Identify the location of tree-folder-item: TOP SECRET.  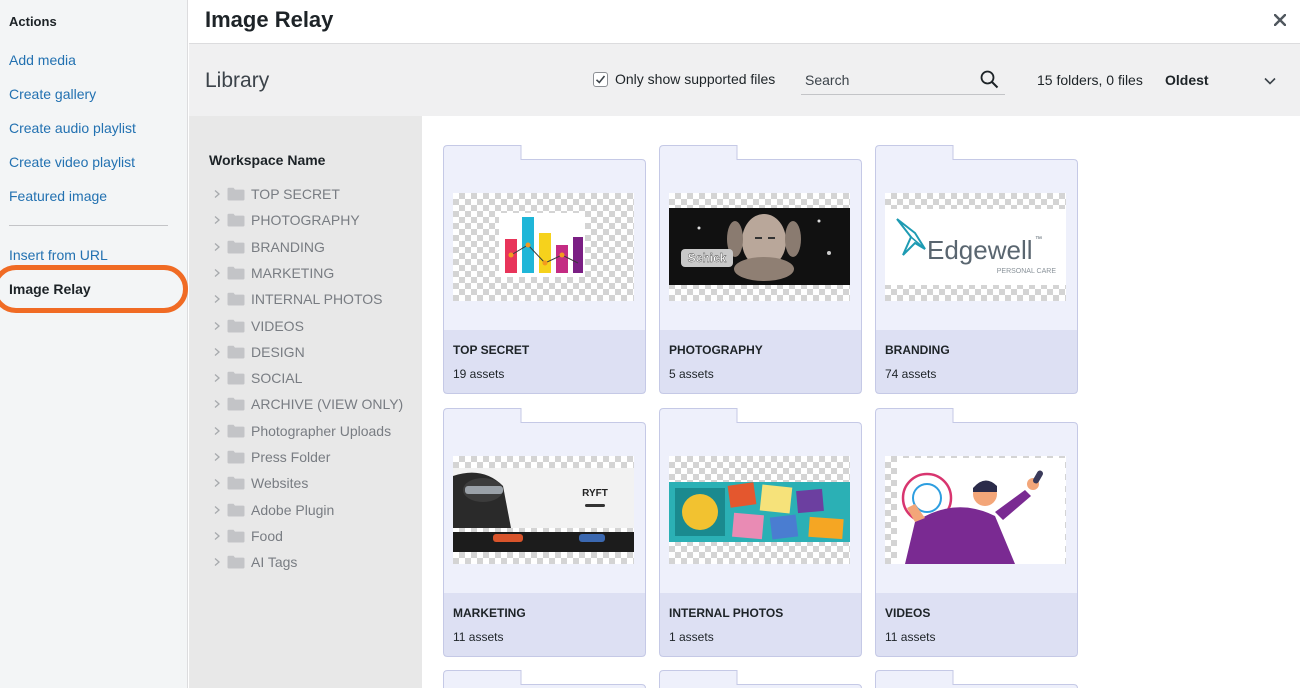
(276, 194).